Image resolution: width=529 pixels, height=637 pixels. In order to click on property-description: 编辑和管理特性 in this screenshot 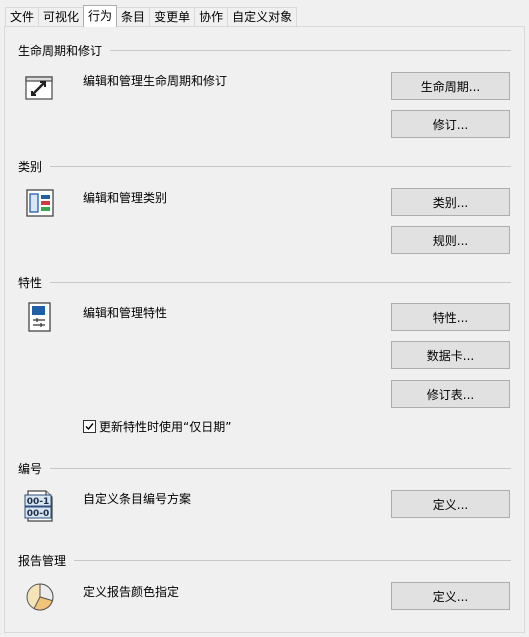, I will do `click(125, 313)`.